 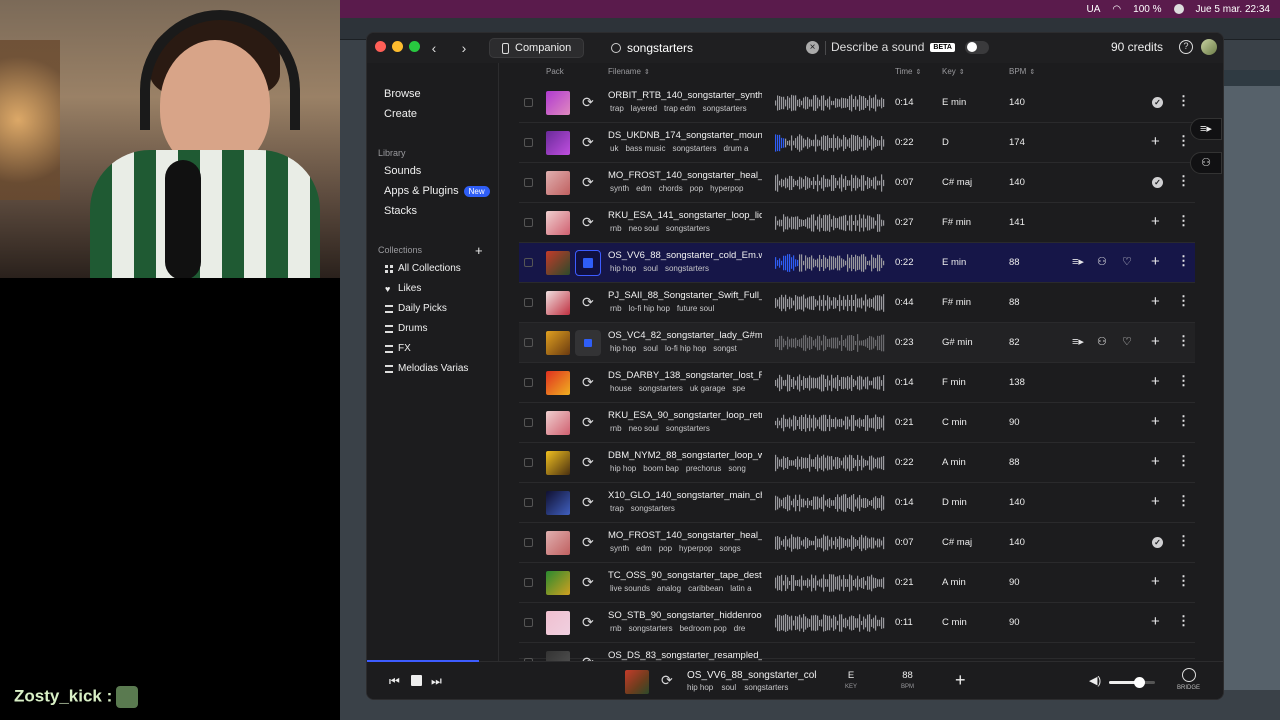 What do you see at coordinates (704, 468) in the screenshot?
I see `tag: prechorus` at bounding box center [704, 468].